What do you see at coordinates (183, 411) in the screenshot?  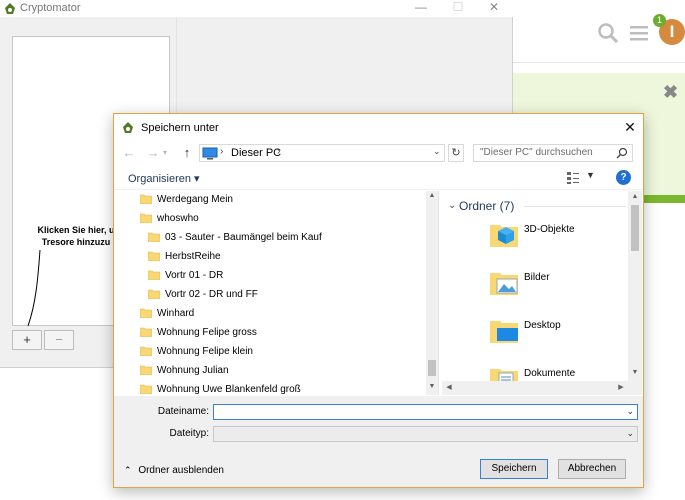 I see `filename-label: Dateiname:` at bounding box center [183, 411].